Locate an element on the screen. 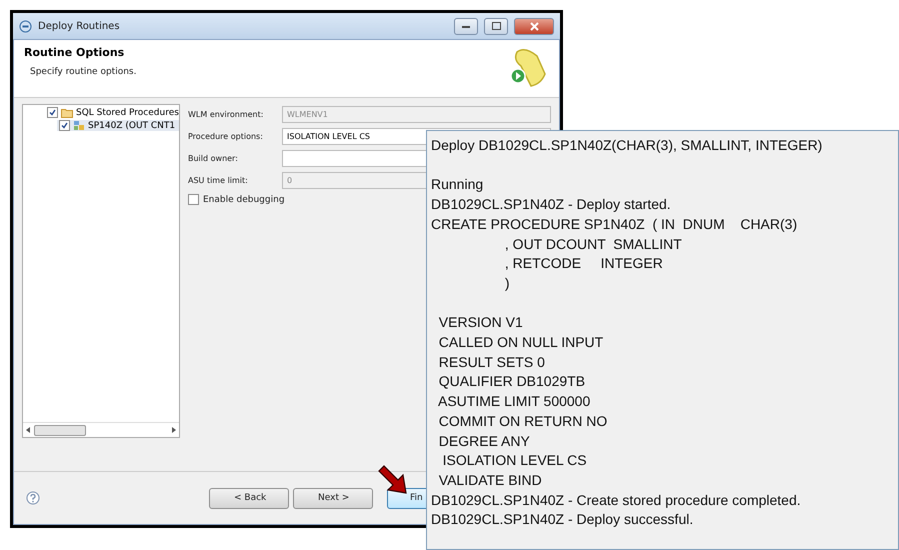  log-line: RESULT SETS 0 is located at coordinates (492, 362).